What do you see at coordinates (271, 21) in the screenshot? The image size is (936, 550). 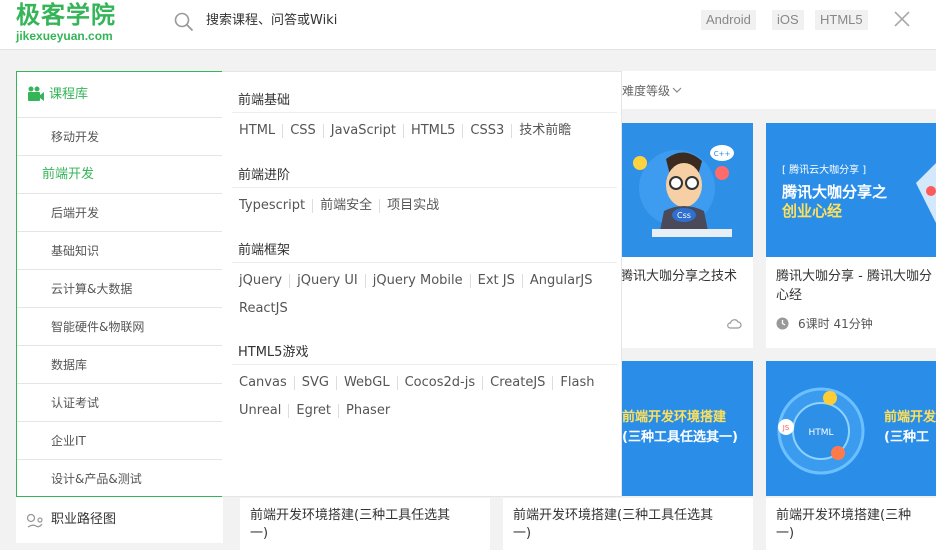 I see `search-input: 搜索课程、问答或Wiki` at bounding box center [271, 21].